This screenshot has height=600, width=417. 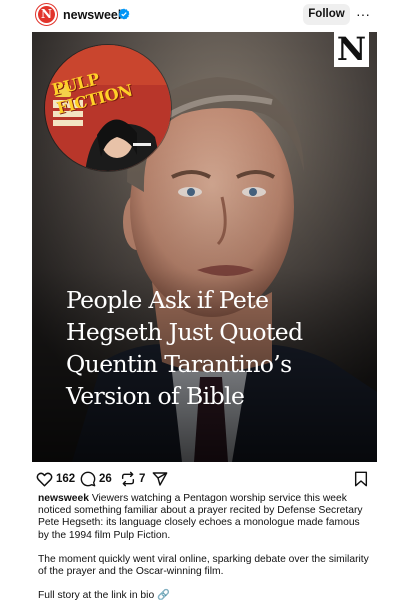 What do you see at coordinates (208, 15) in the screenshot?
I see `post-header: N newsweek Follow ···` at bounding box center [208, 15].